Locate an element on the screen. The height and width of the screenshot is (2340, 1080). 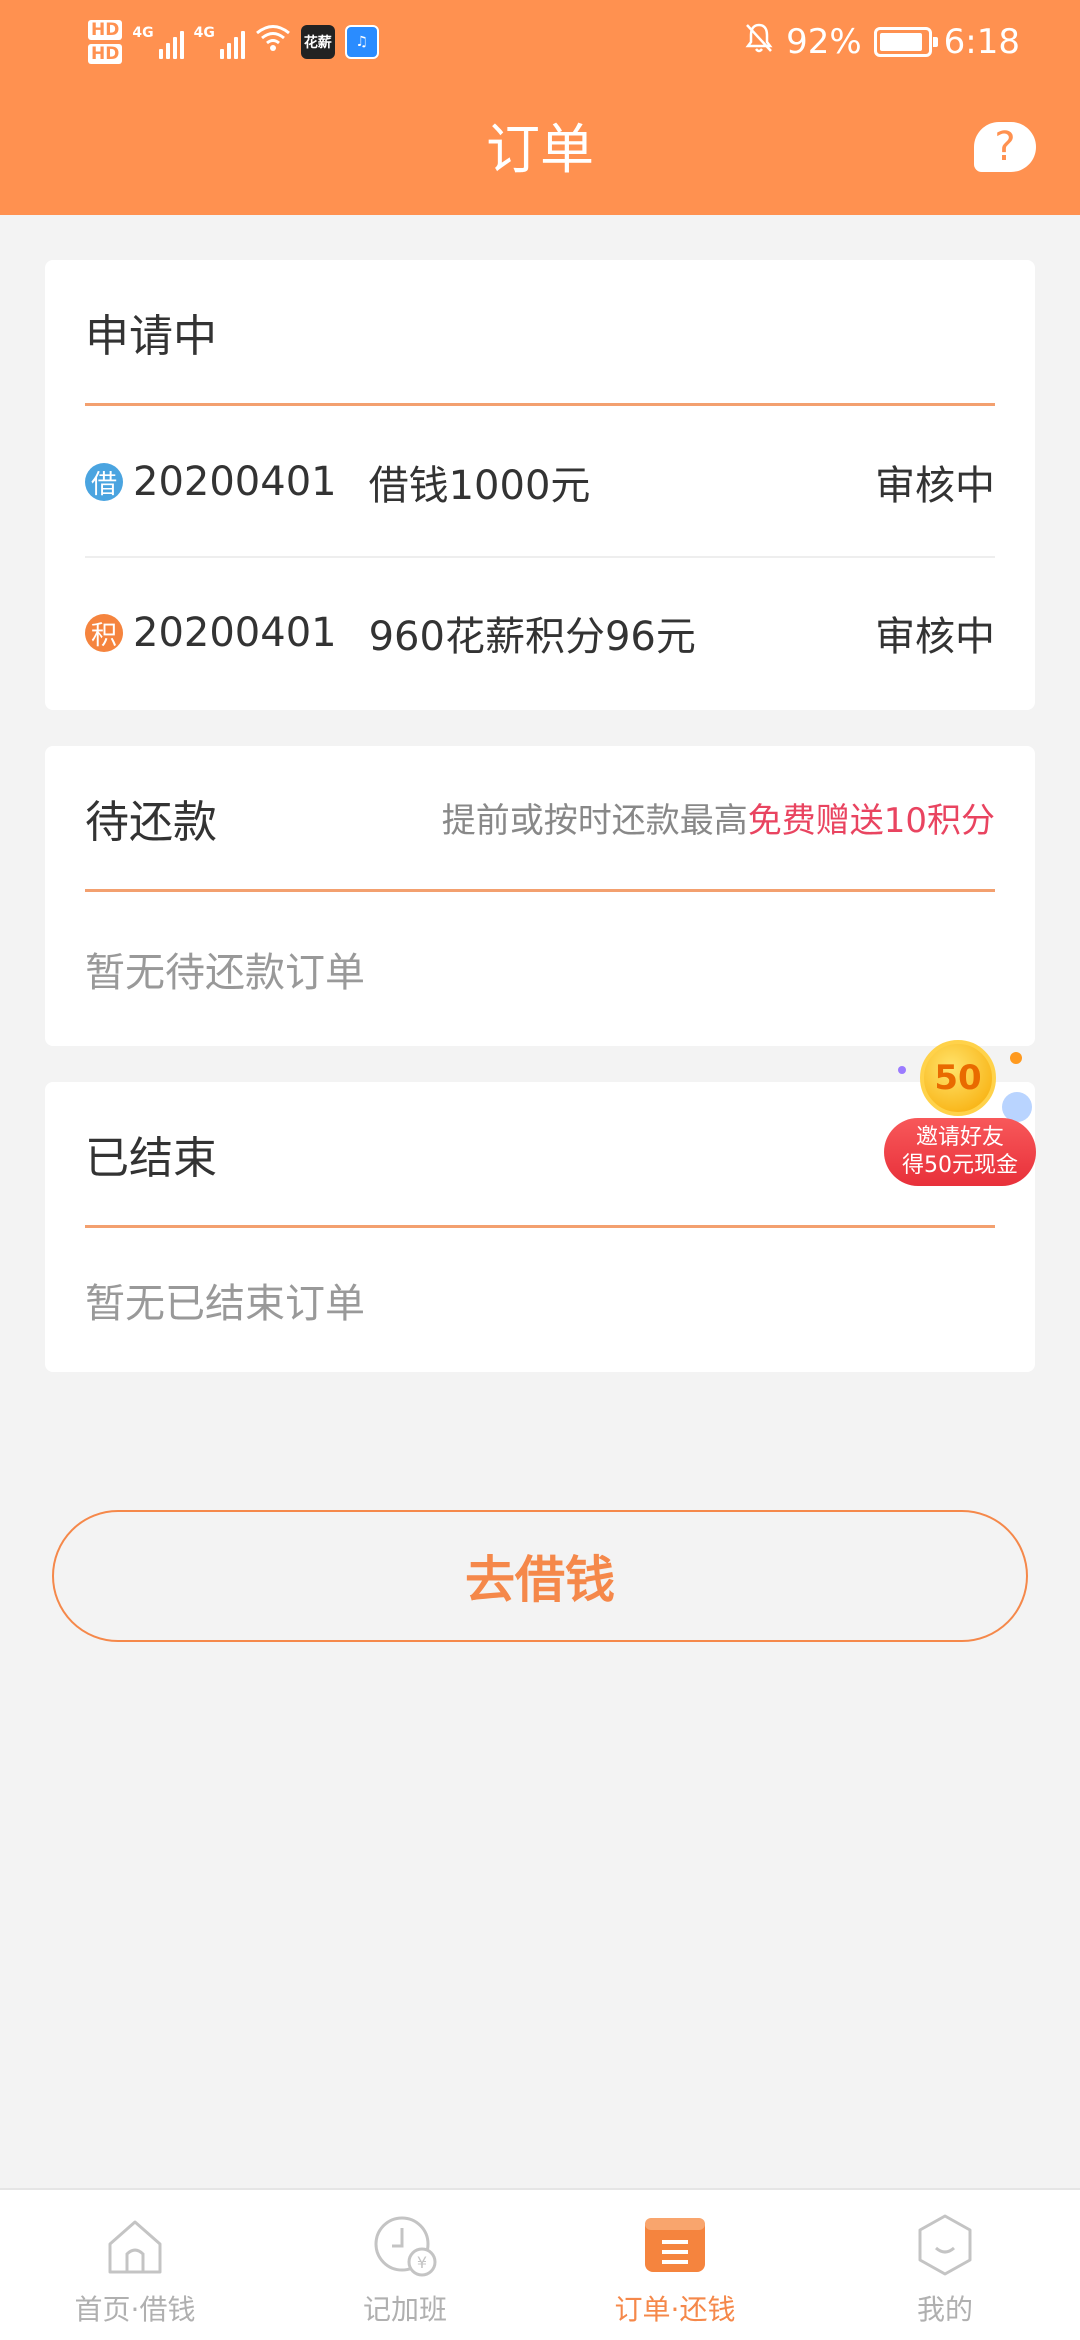
status-right: 92% 6:18 is located at coordinates (882, 42).